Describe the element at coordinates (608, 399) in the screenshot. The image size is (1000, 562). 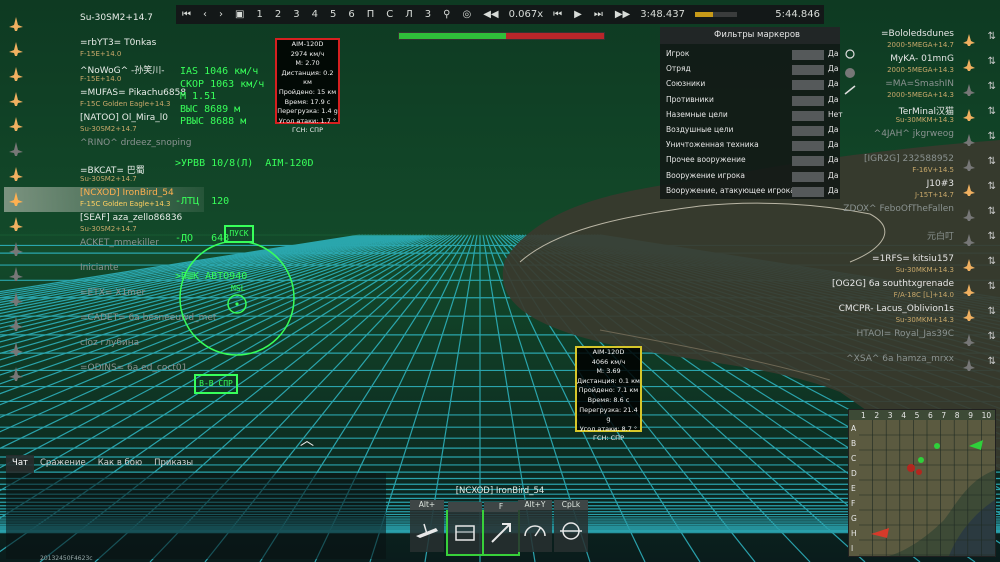
I see `missile-time: Время: 8.6 с` at that location.